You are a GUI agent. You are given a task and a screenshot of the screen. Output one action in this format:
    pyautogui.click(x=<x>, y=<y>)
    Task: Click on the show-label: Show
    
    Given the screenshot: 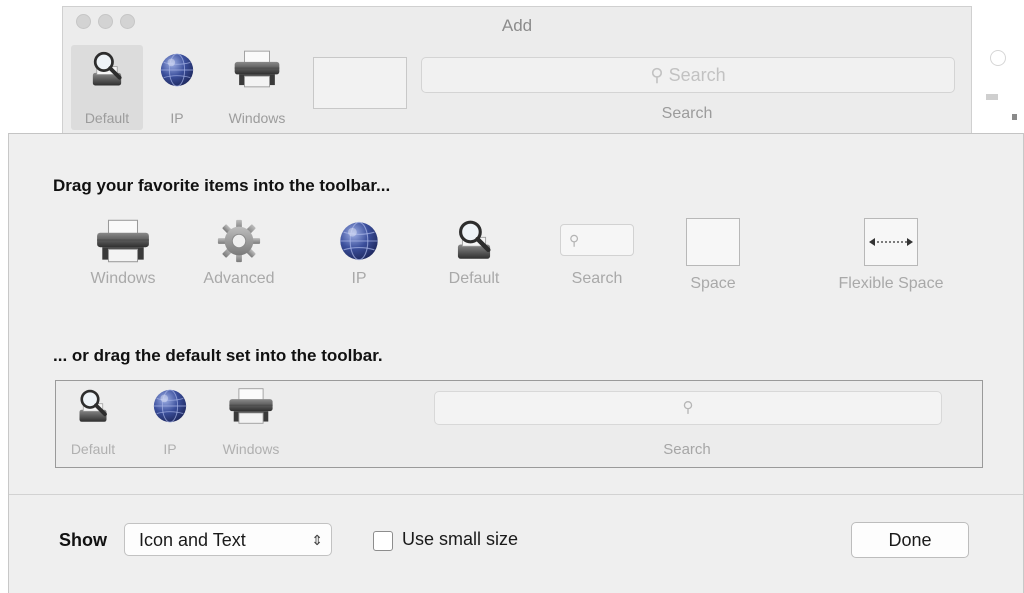 What is the action you would take?
    pyautogui.click(x=83, y=540)
    